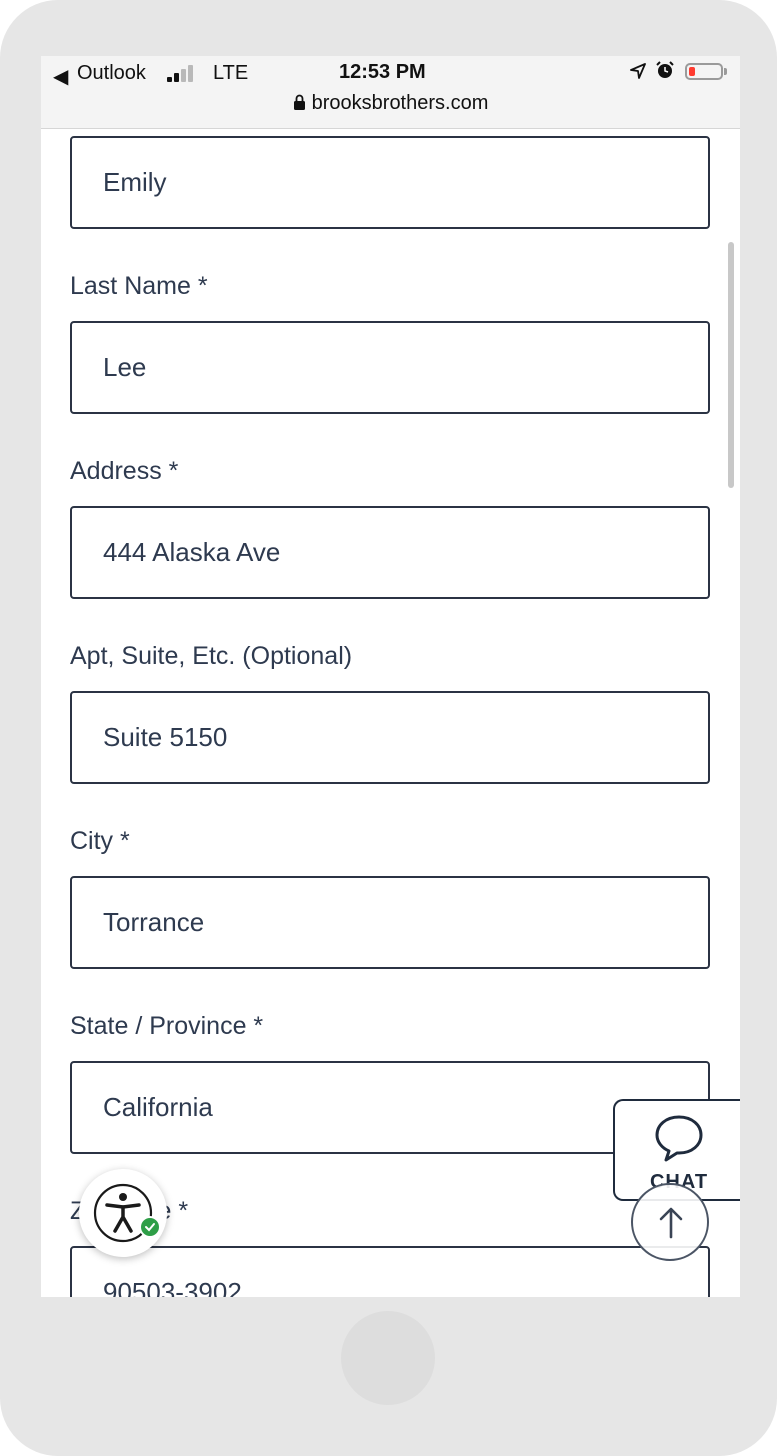 The image size is (777, 1456). I want to click on back-arrow-icon: ◀, so click(60, 76).